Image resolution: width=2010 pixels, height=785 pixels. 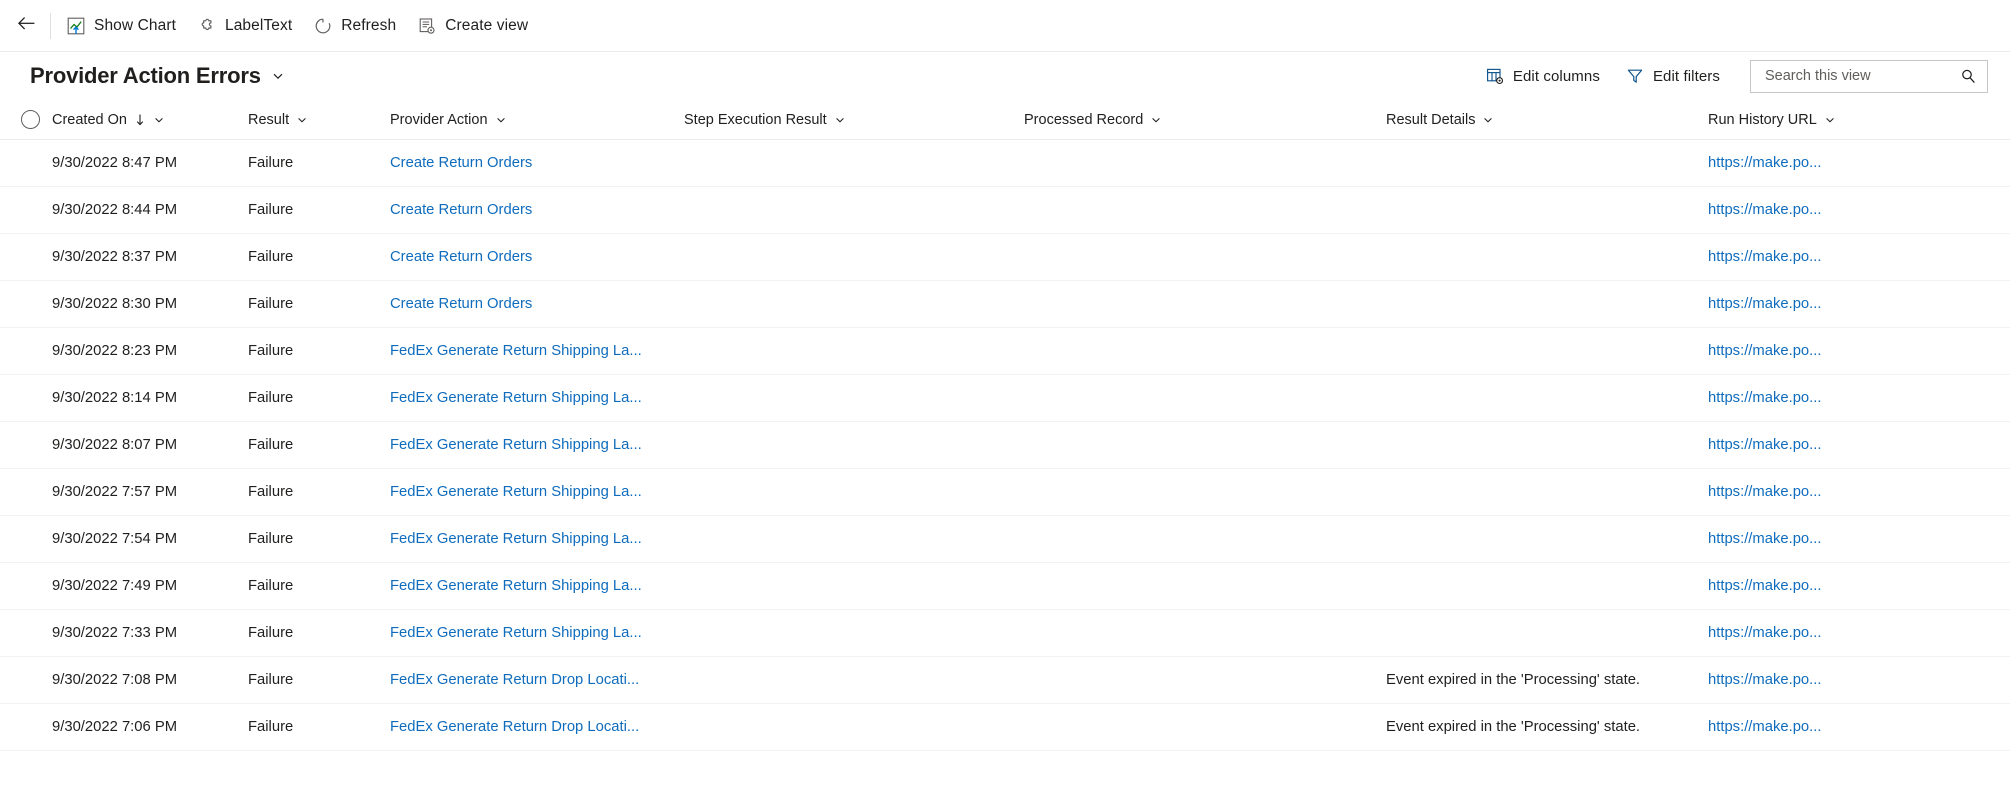 I want to click on edit-columns-button: Edit columns, so click(x=1543, y=76).